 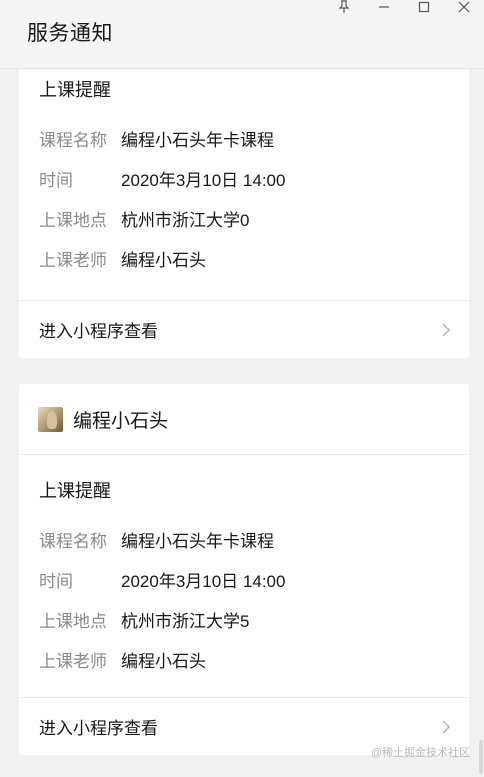 What do you see at coordinates (50, 419) in the screenshot?
I see `avatar` at bounding box center [50, 419].